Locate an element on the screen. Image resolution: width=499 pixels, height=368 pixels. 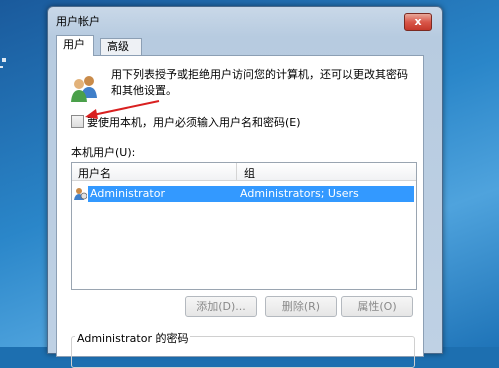
user-row-icon is located at coordinates (80, 194).